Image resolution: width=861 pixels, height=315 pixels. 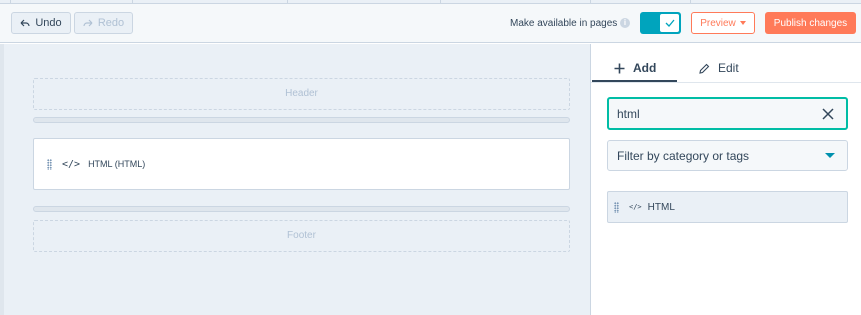 I want to click on preview-button: Preview, so click(x=723, y=23).